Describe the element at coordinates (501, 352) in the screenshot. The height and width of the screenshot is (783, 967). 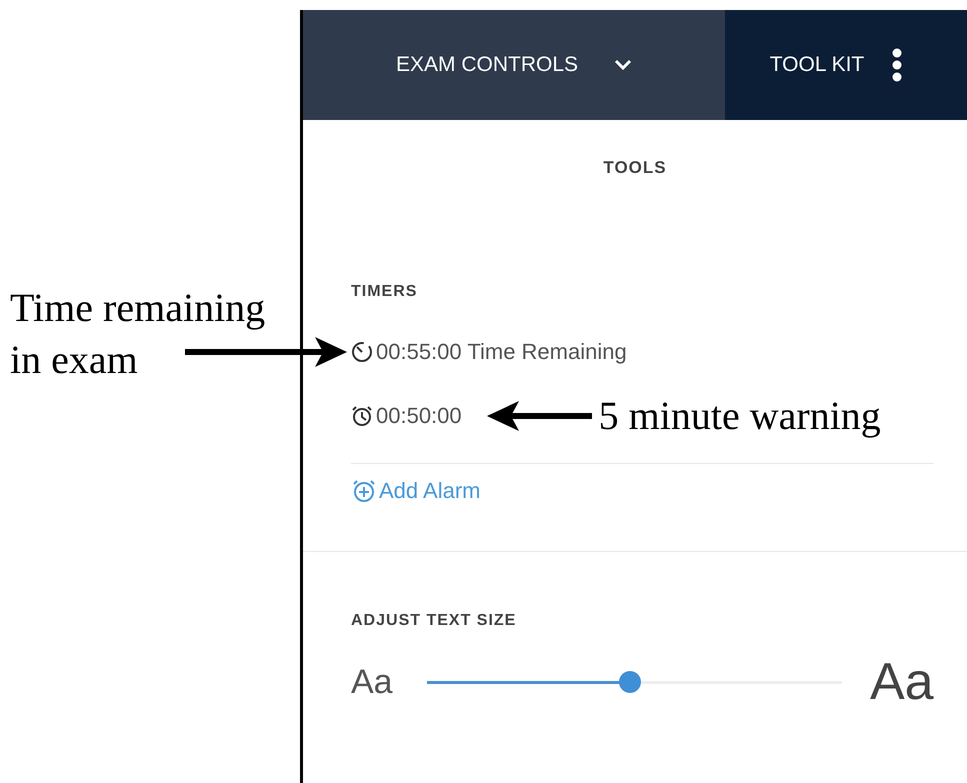
I see `timer-text: 00:55:00 Time Remaining` at that location.